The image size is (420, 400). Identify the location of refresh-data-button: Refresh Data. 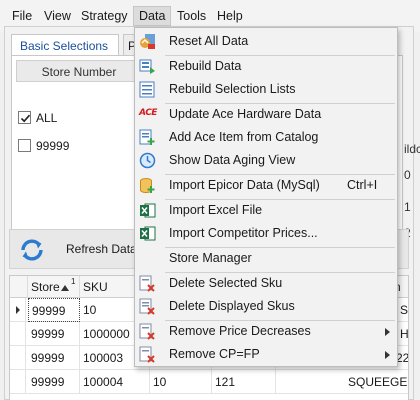
(77, 250).